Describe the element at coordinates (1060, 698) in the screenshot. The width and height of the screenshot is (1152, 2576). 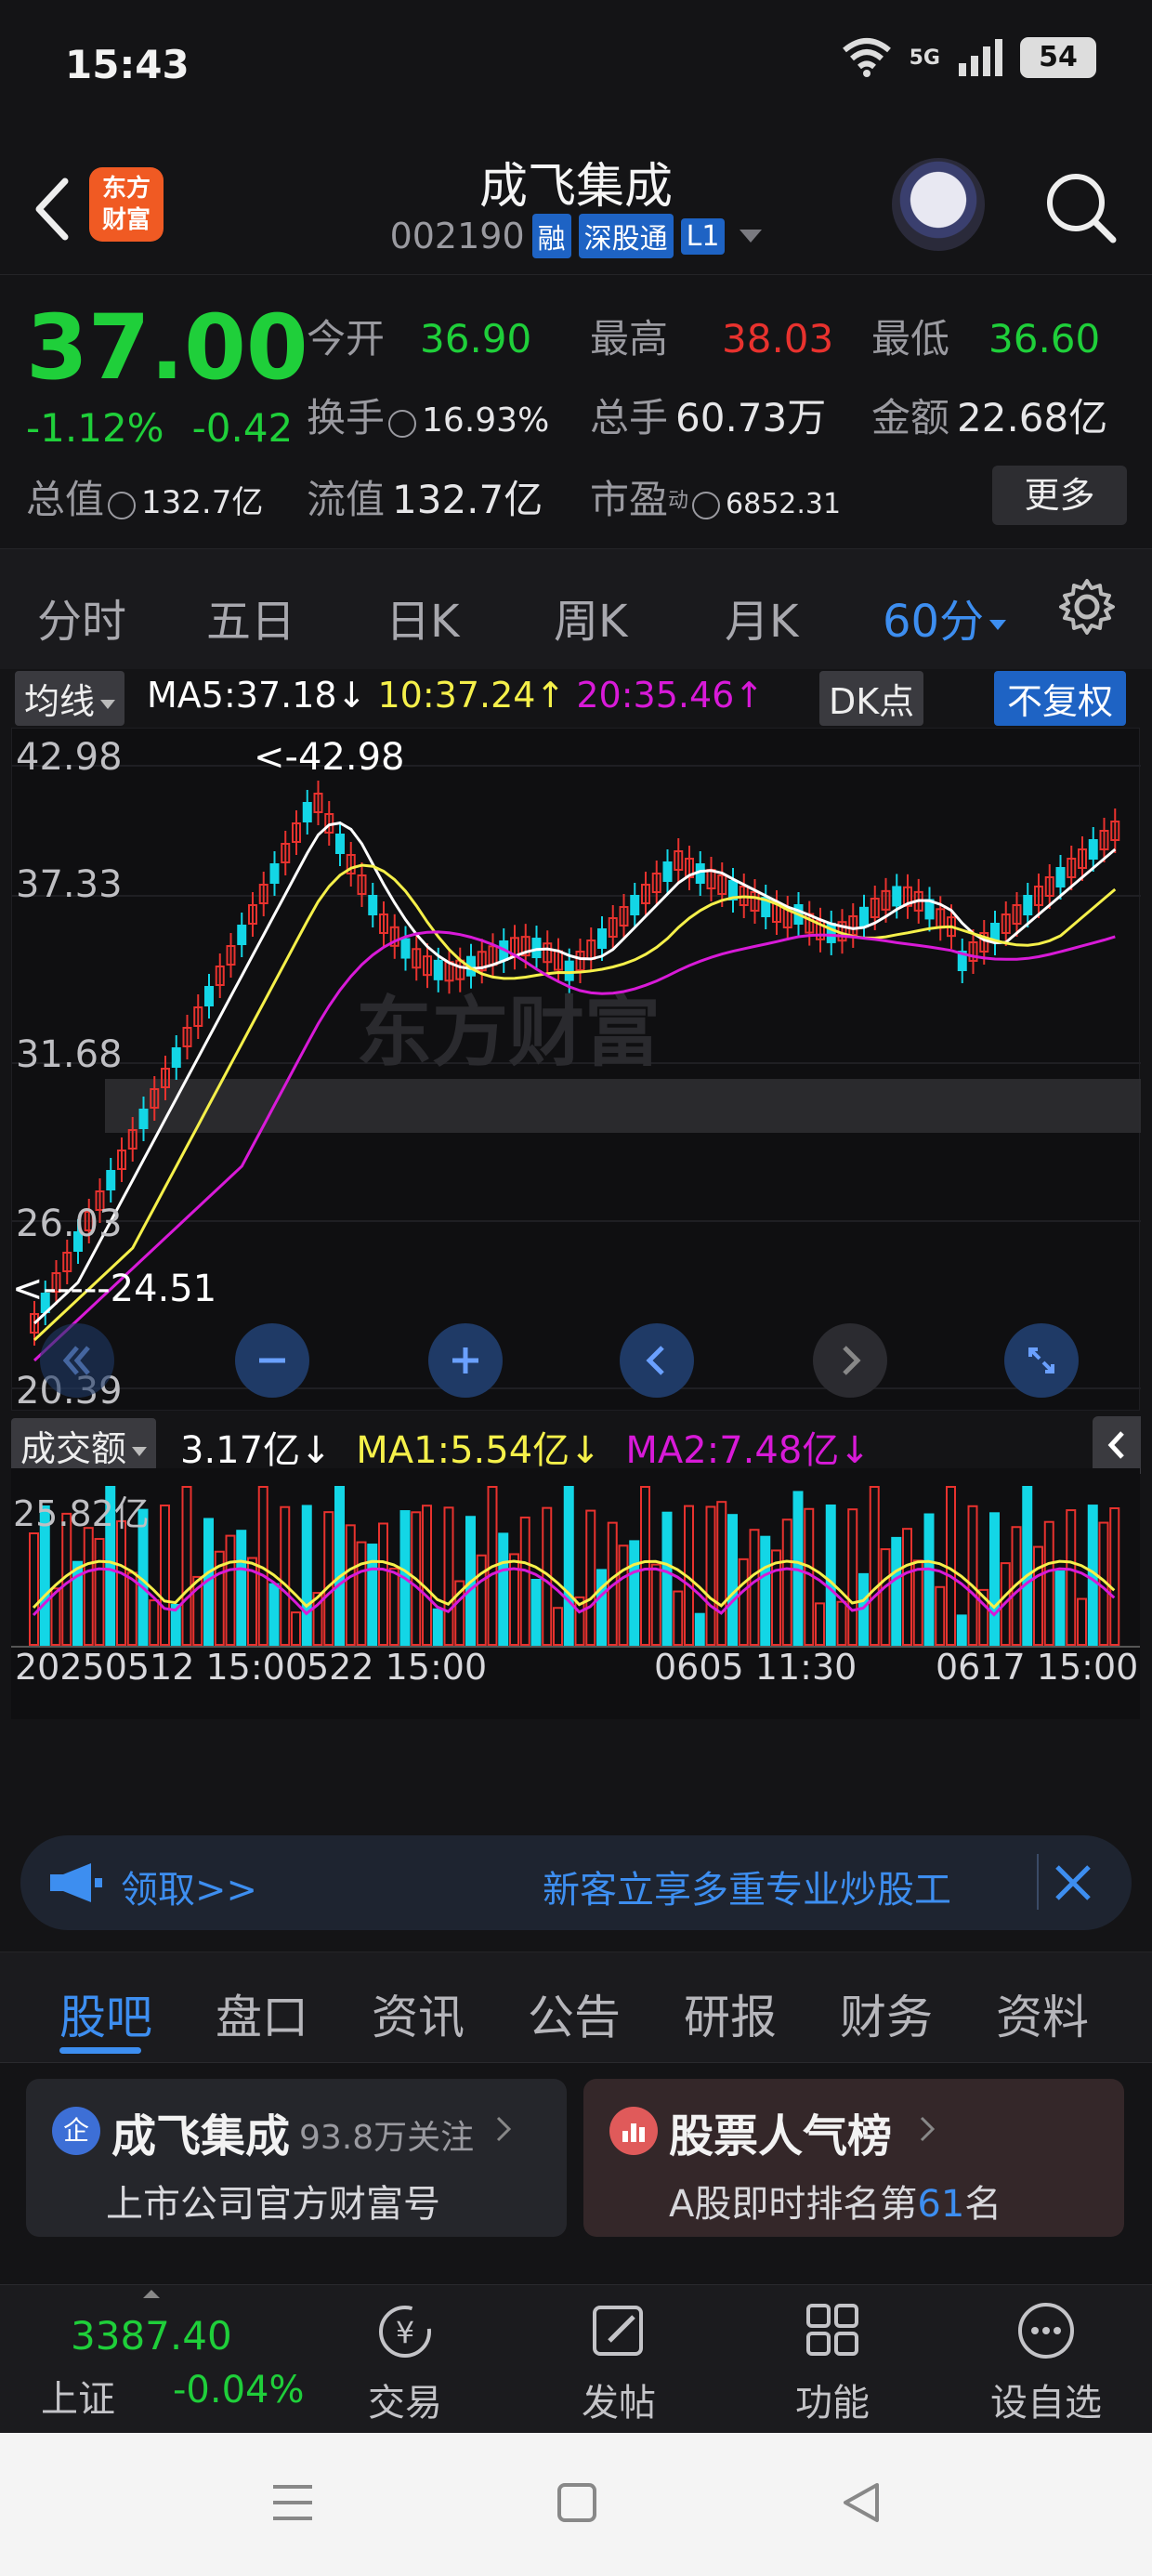
I see `adjust-mode-button: 不复权` at that location.